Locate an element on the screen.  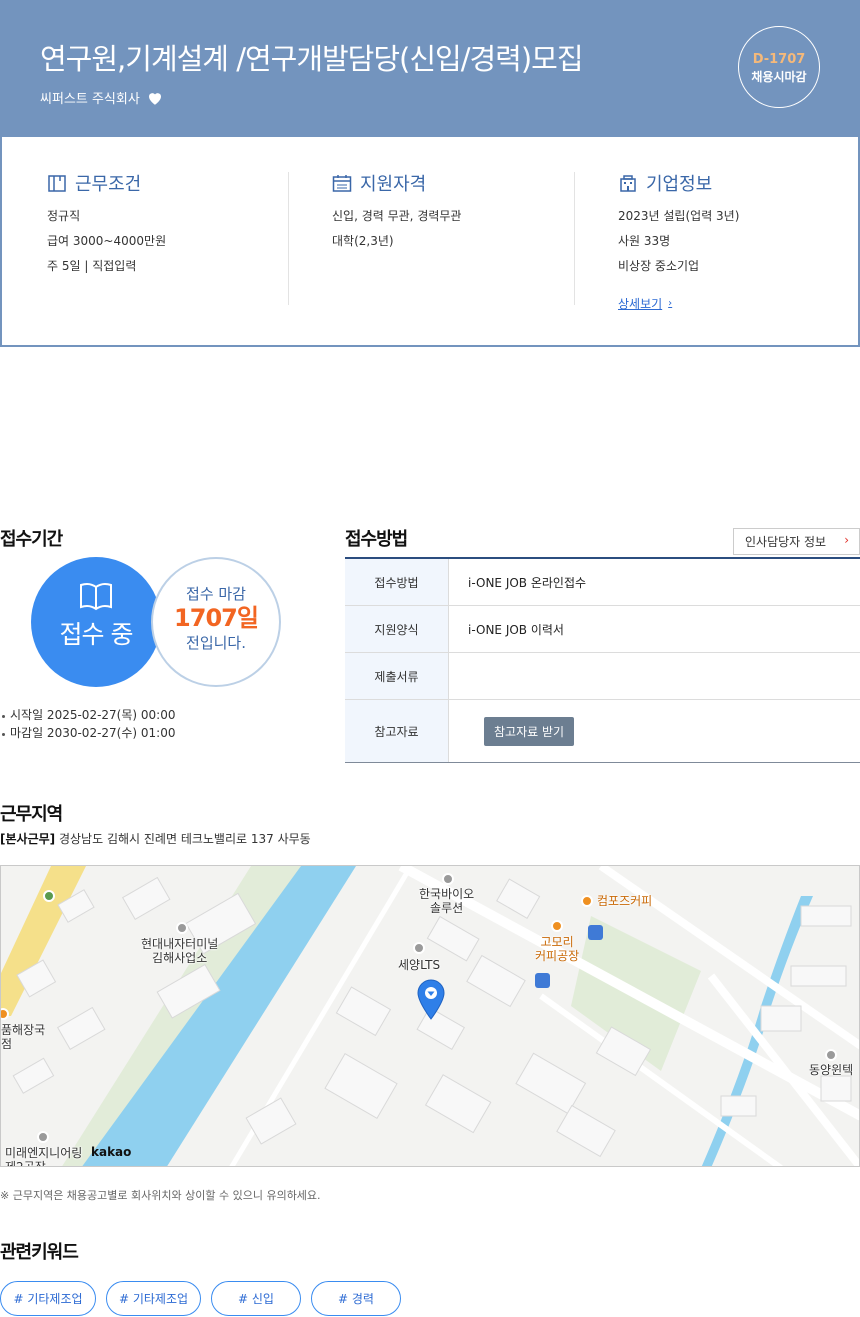
map-label-gomori: 고모리 커피공장 is located at coordinates (557, 949).